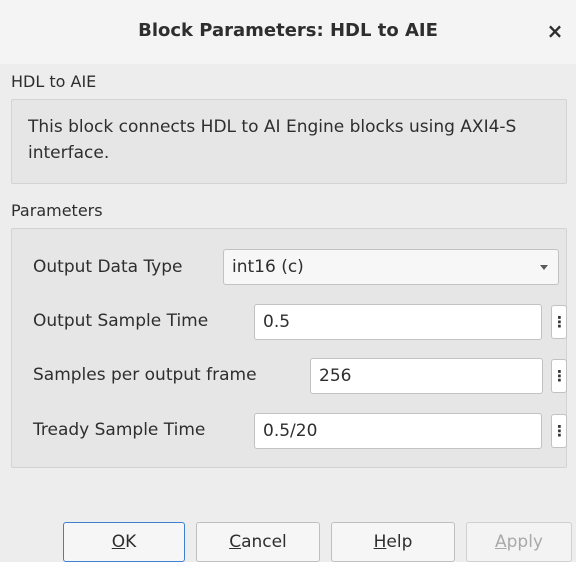 This screenshot has height=562, width=576. What do you see at coordinates (559, 431) in the screenshot?
I see `tready-sample-time-menu-icon: ⋮` at bounding box center [559, 431].